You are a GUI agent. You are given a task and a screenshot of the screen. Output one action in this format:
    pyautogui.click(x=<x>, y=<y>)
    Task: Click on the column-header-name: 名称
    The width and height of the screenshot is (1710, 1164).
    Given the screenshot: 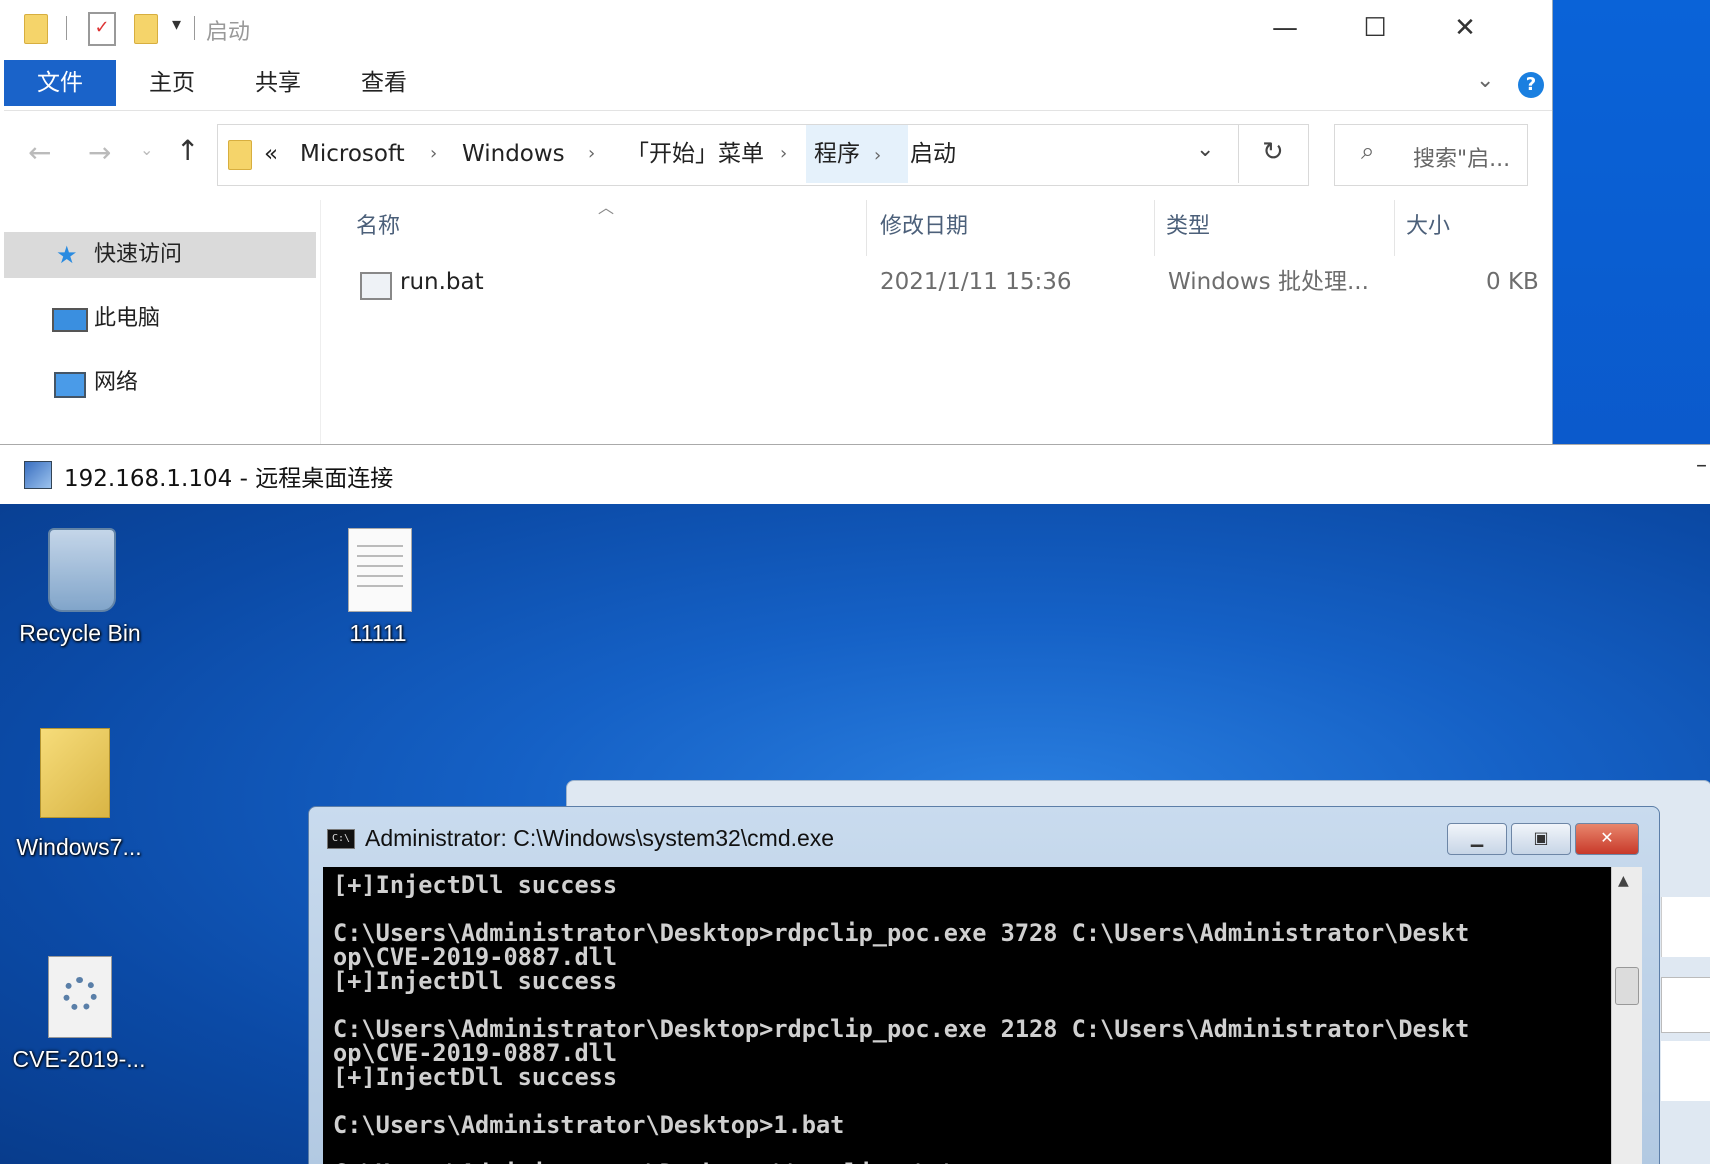 What is the action you would take?
    pyautogui.click(x=378, y=227)
    